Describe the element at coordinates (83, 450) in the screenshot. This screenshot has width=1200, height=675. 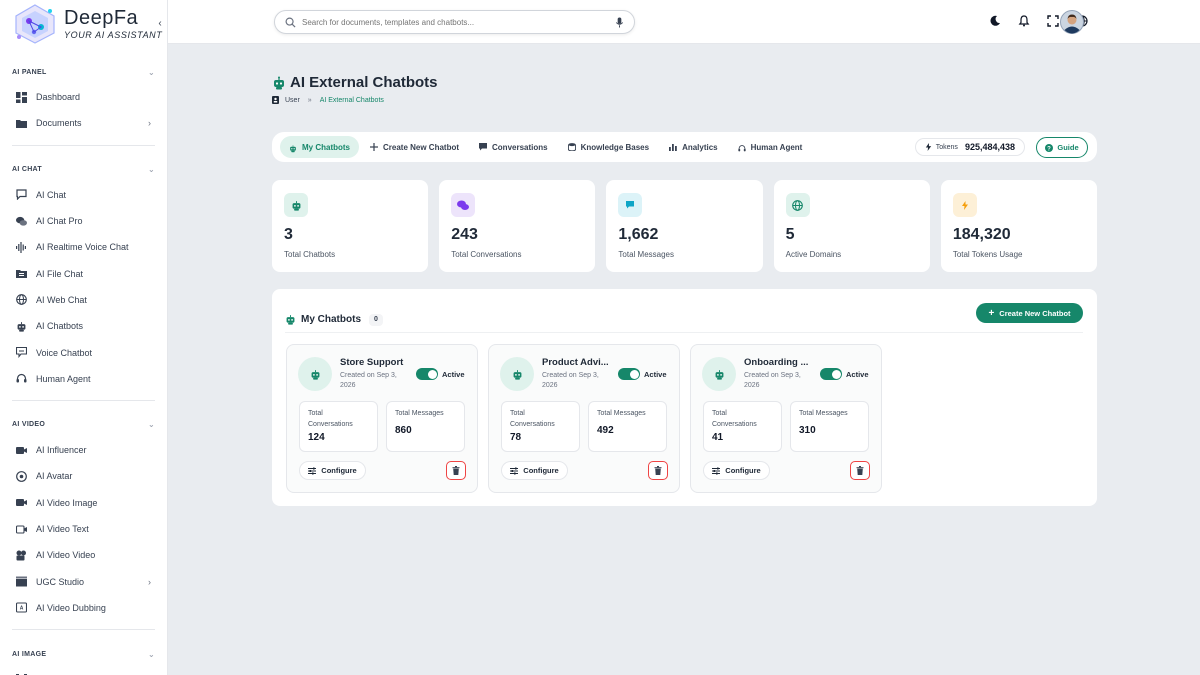
I see `sidebar-item-ai-influencer: AI Influencer` at that location.